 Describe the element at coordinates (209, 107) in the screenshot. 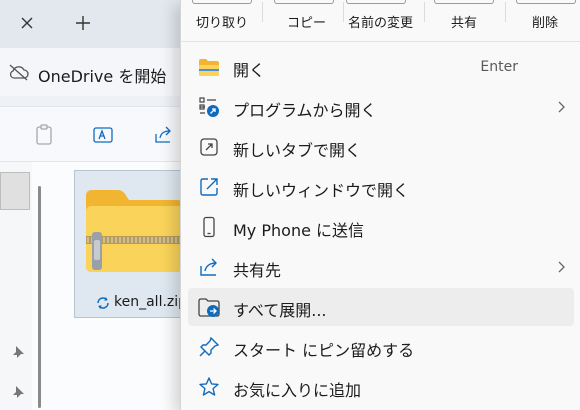

I see `open-with-icon` at that location.